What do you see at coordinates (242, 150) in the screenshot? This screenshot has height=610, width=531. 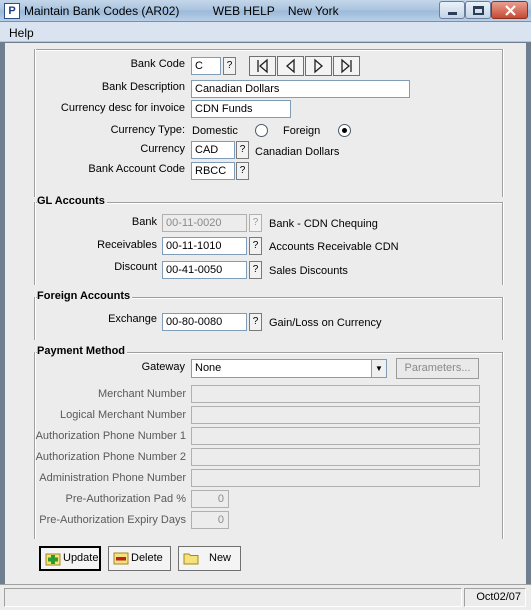 I see `currency-lookup-button: ?` at bounding box center [242, 150].